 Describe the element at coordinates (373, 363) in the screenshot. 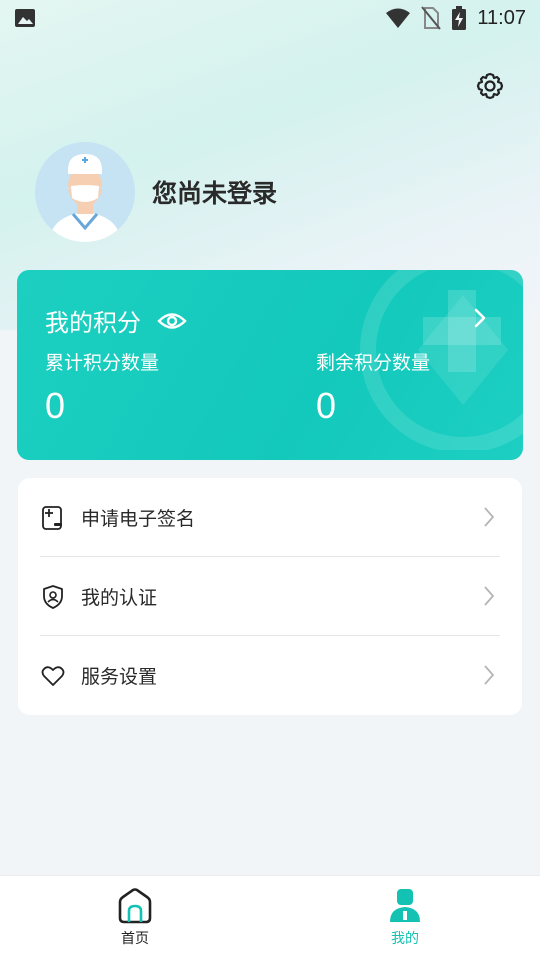

I see `remaining-points-label: 剩余积分数量` at that location.